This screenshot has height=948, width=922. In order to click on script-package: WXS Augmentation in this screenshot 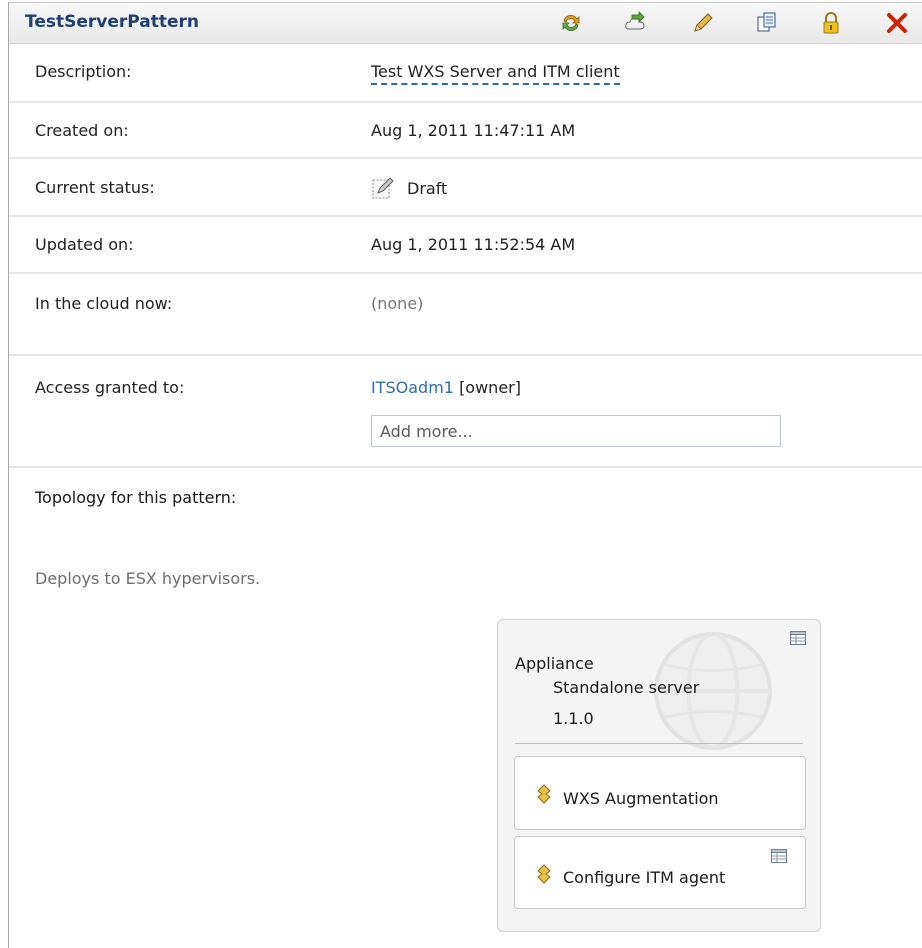, I will do `click(660, 793)`.